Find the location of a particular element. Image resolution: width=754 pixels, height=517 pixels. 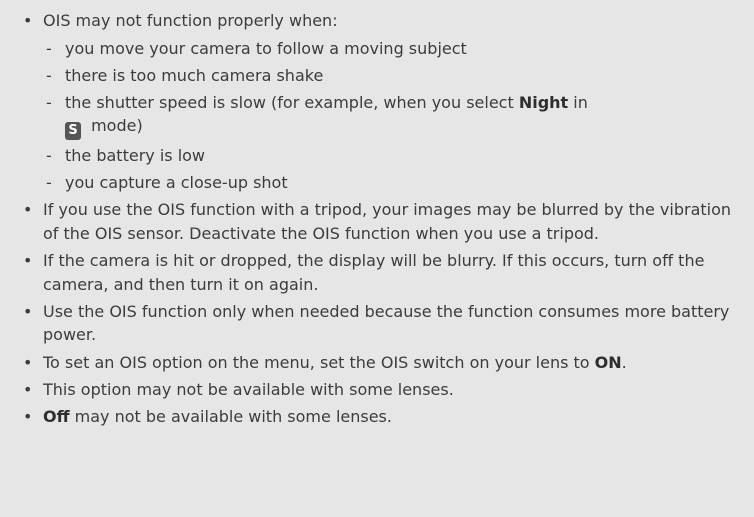

condition-item: you capture a close-up shot is located at coordinates (388, 183).